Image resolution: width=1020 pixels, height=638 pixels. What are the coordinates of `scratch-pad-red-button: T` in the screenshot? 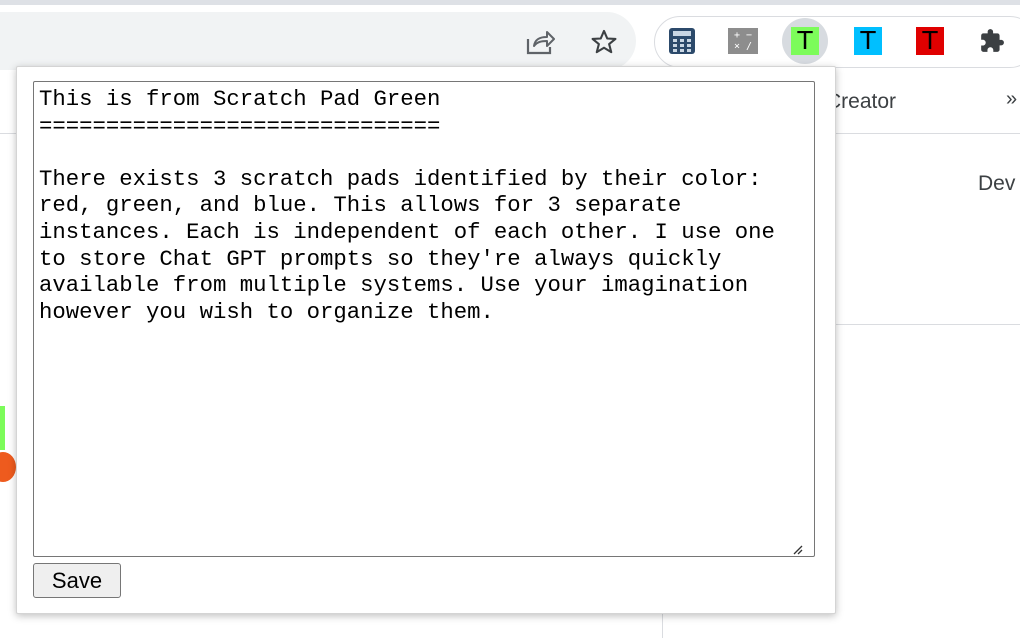 It's located at (930, 41).